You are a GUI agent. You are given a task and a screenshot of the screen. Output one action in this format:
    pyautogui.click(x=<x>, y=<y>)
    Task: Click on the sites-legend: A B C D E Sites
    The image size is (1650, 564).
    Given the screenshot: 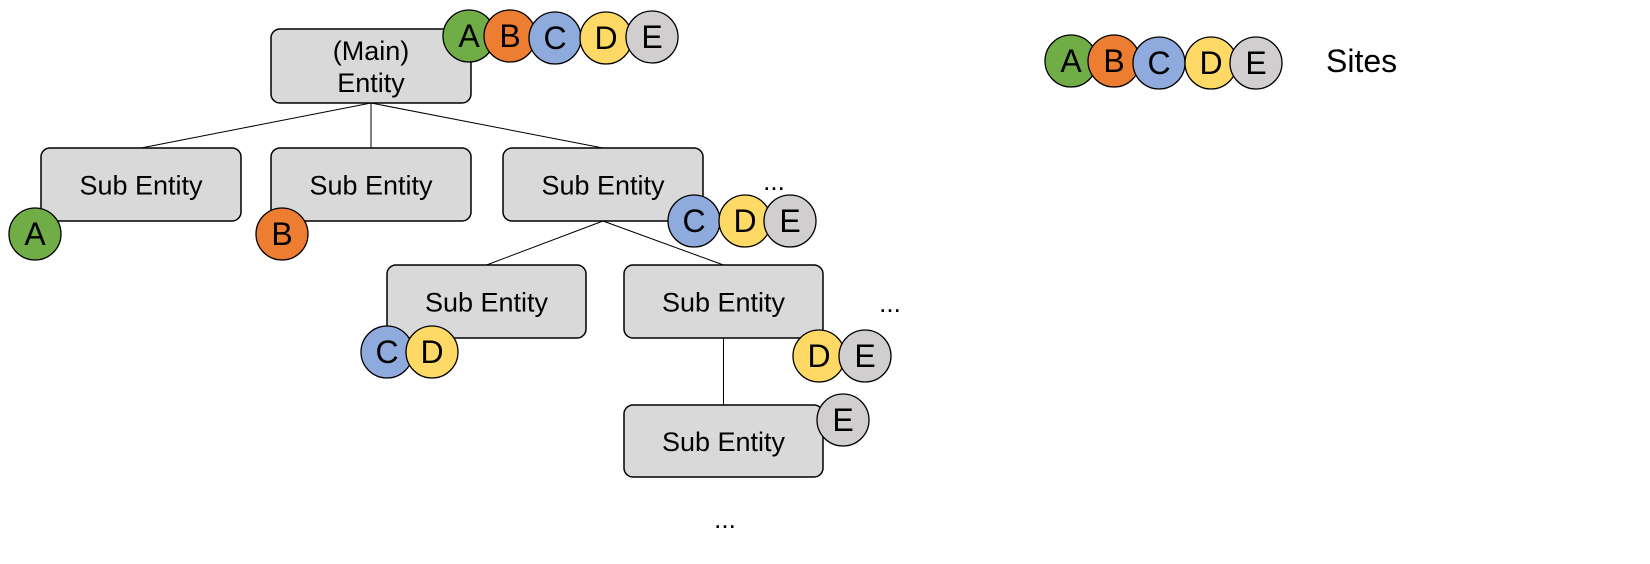 What is the action you would take?
    pyautogui.click(x=1220, y=62)
    